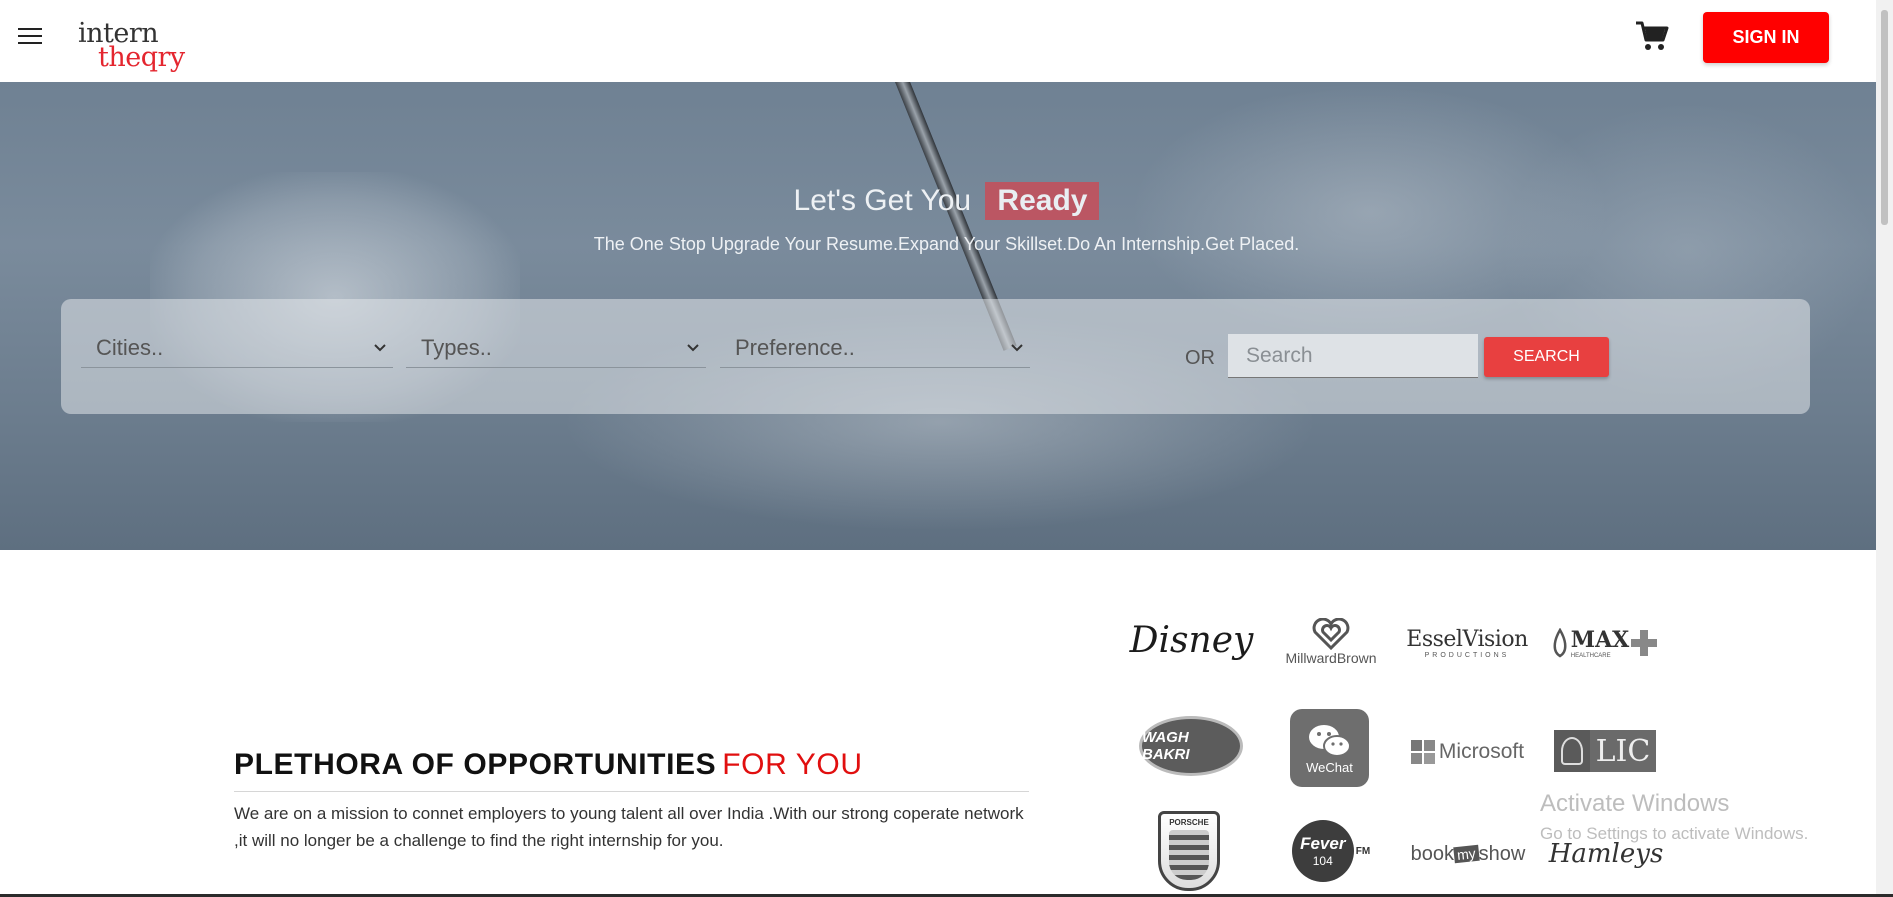 This screenshot has width=1893, height=897. I want to click on lic-emblem-icon, so click(1572, 751).